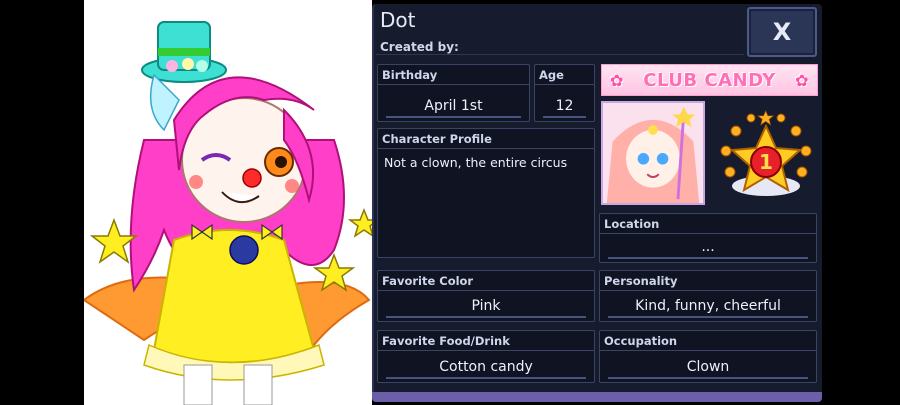 The width and height of the screenshot is (900, 405). I want to click on age-value: 12, so click(564, 106).